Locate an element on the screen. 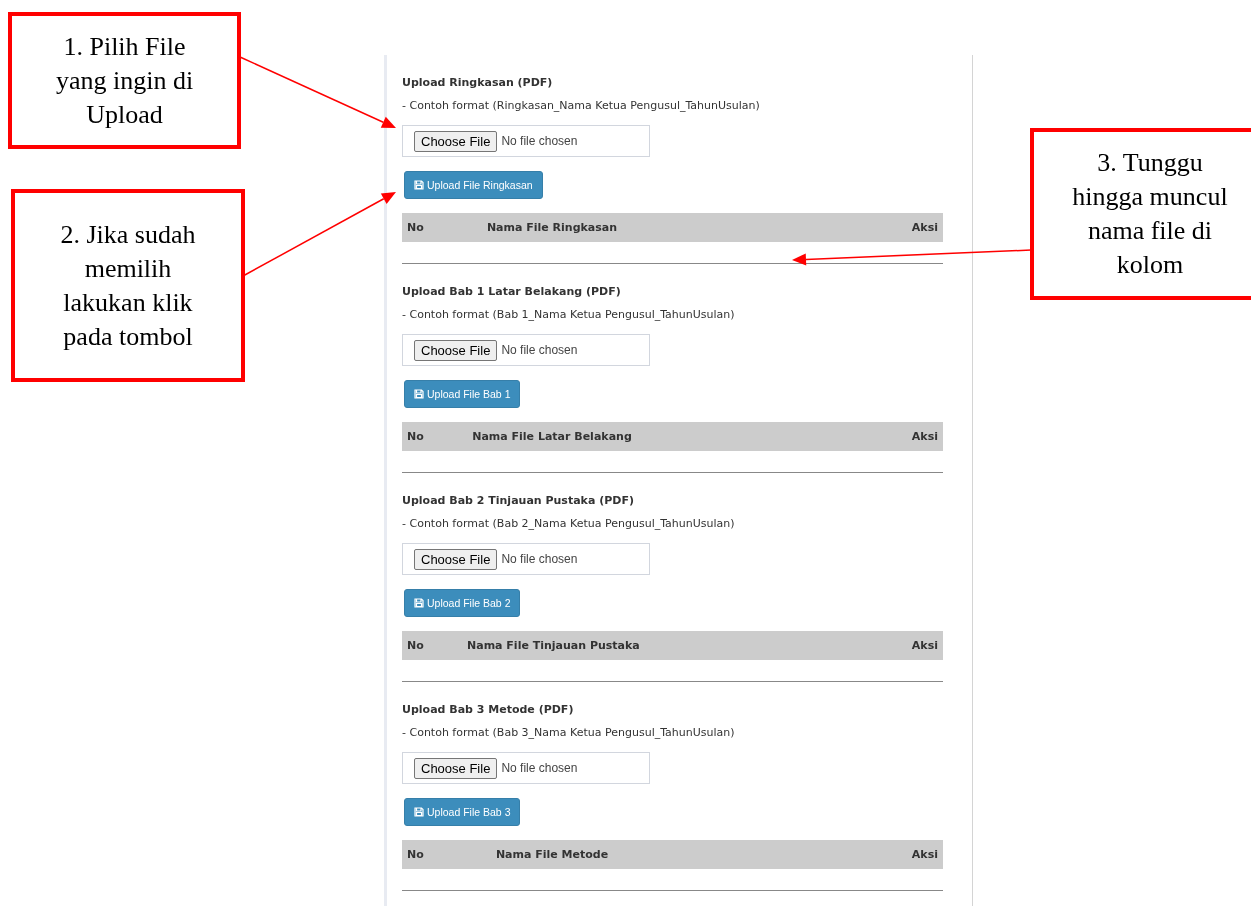 The image size is (1251, 906). section-title: Upload Bab 3 Metode (PDF) is located at coordinates (488, 710).